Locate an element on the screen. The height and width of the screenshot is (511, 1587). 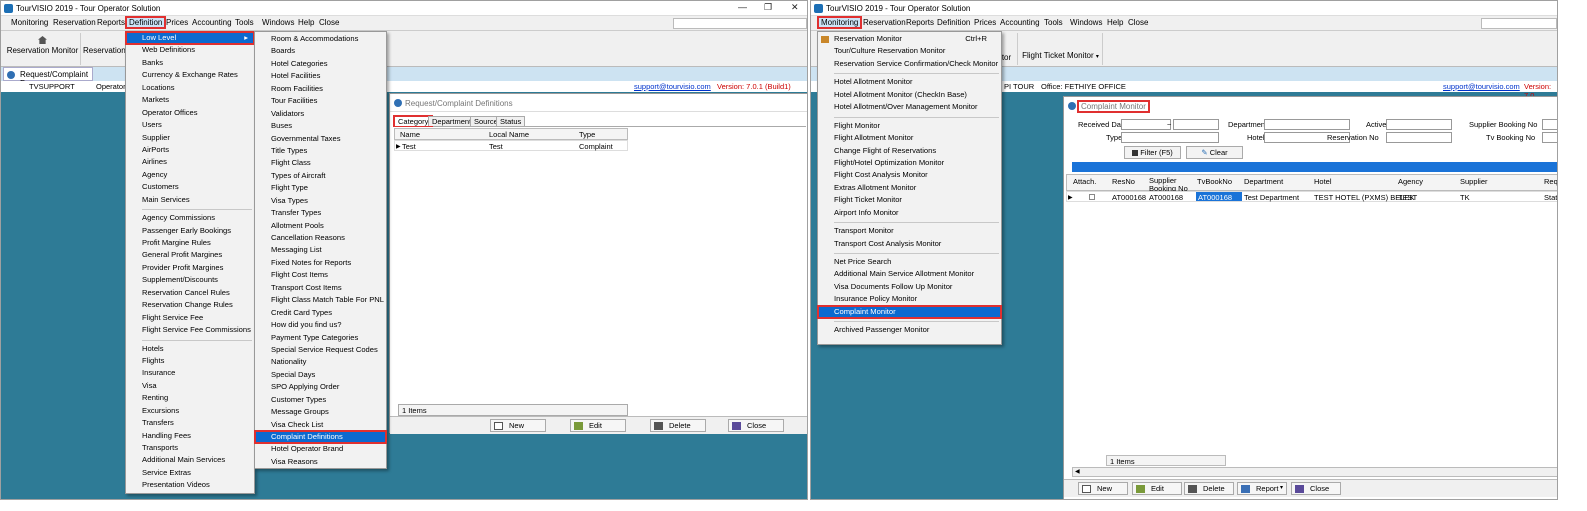
menu-item-reservation-cancel-rules: Reservation Cancel Rules is located at coordinates (190, 293).